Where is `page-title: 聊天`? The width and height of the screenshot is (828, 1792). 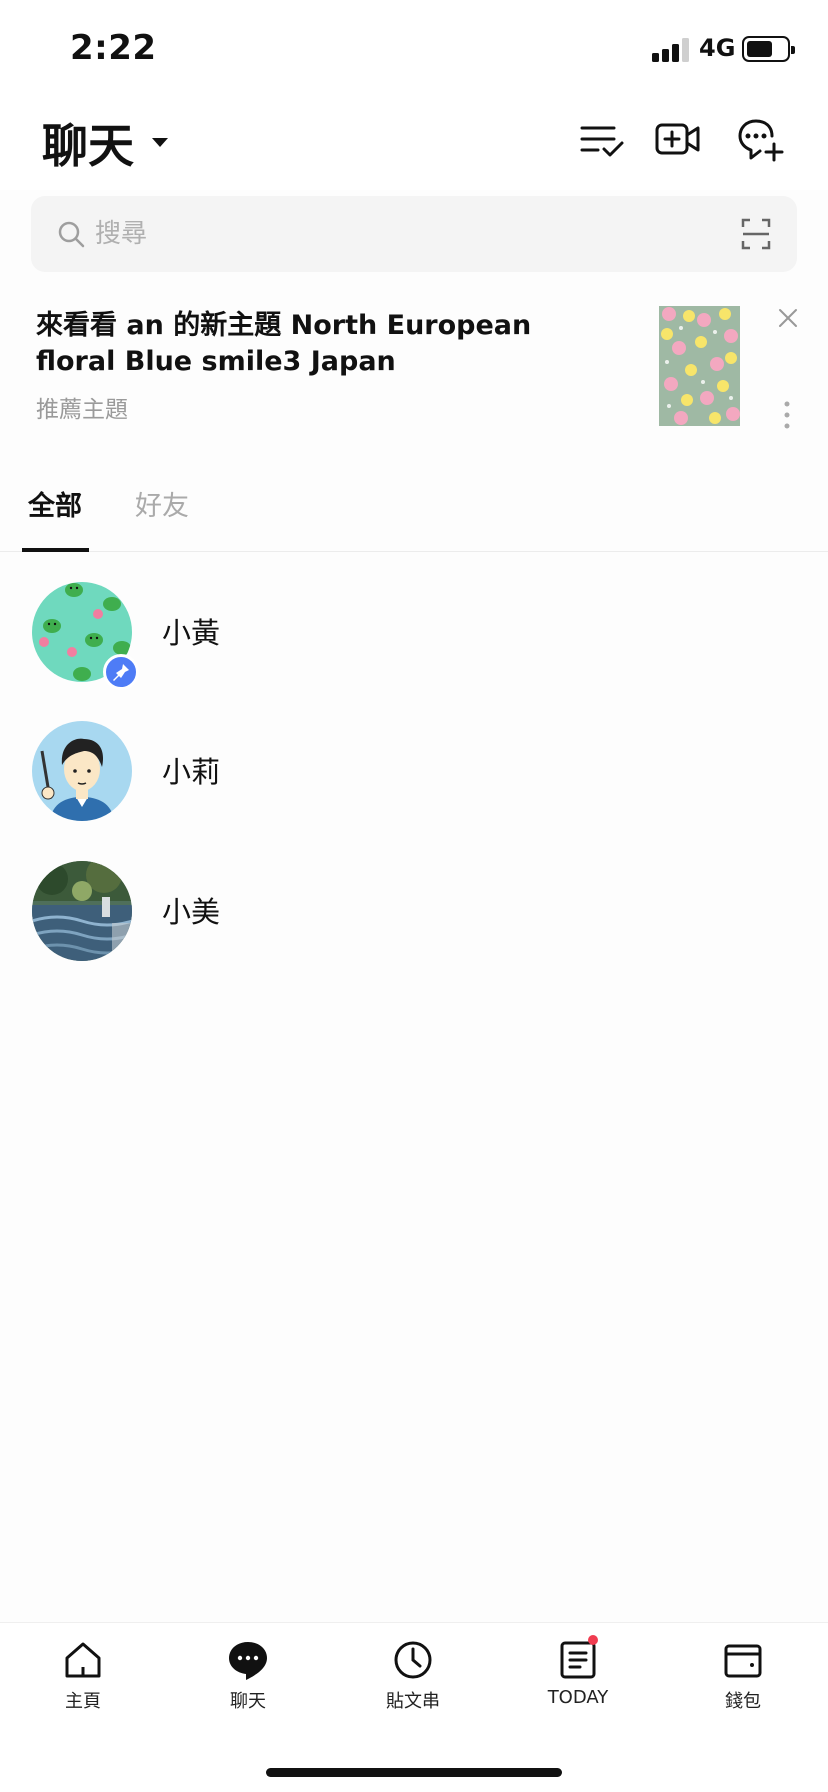
page-title: 聊天 is located at coordinates (88, 143).